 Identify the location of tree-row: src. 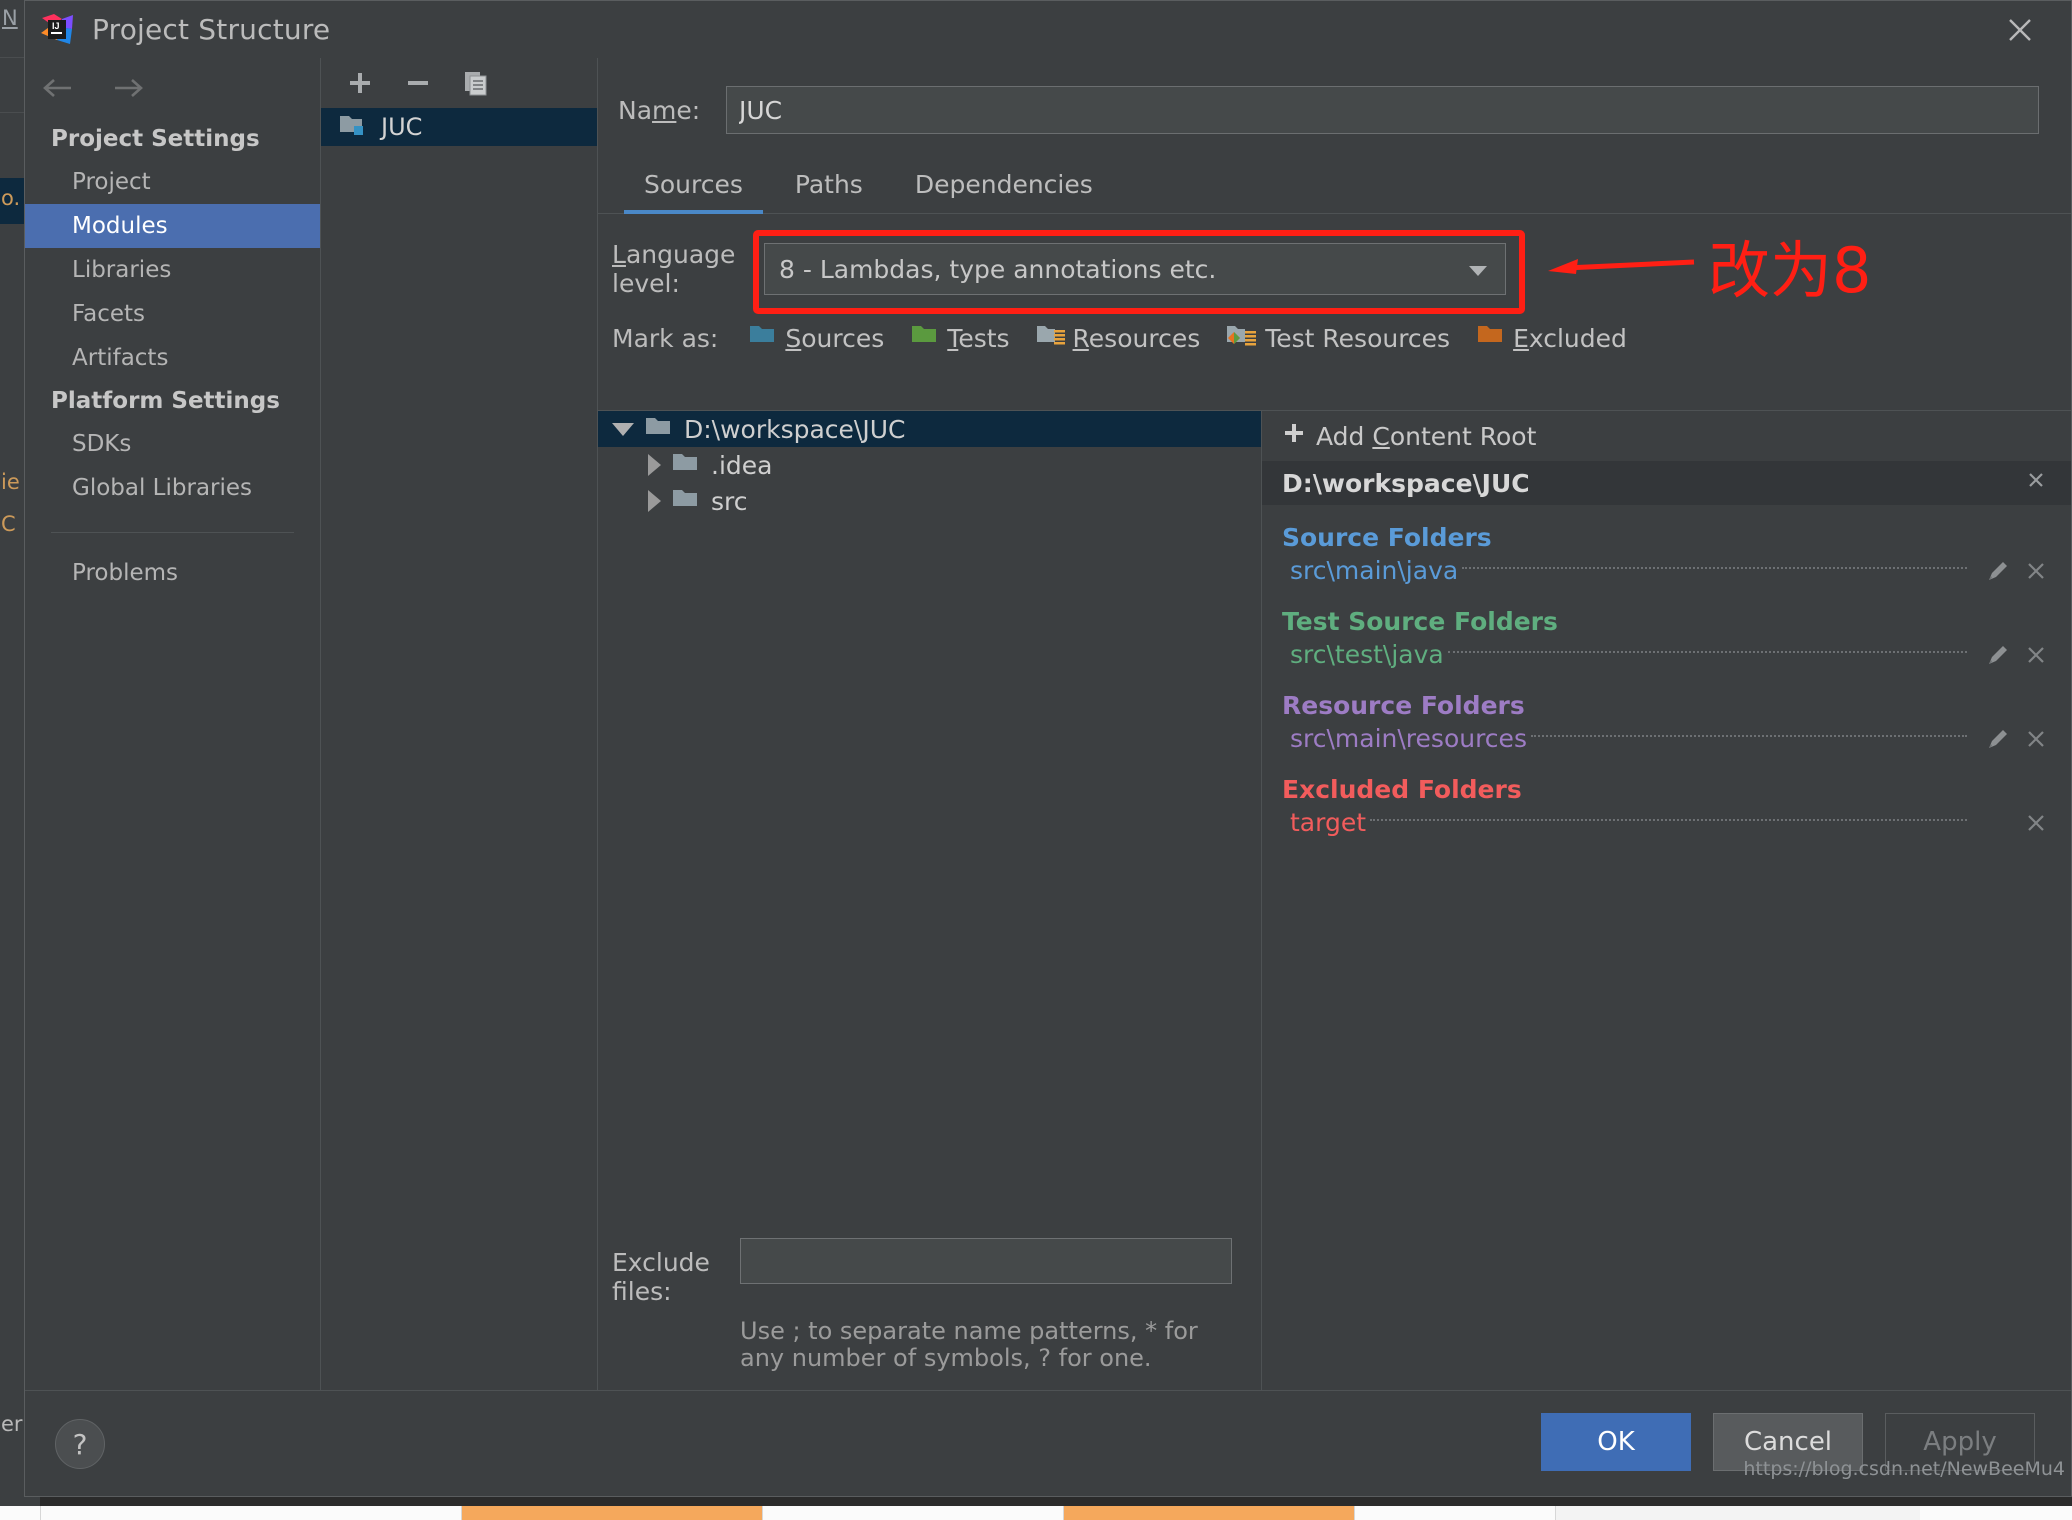
(929, 501).